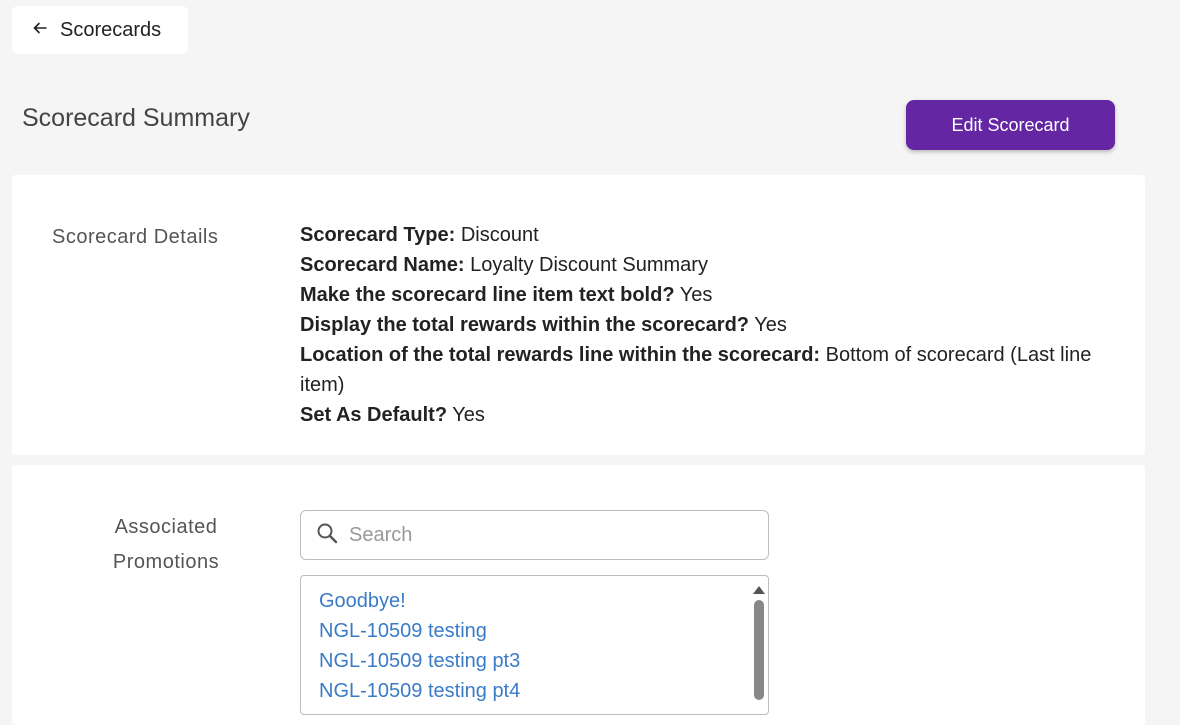  Describe the element at coordinates (759, 590) in the screenshot. I see `caret-up-icon` at that location.